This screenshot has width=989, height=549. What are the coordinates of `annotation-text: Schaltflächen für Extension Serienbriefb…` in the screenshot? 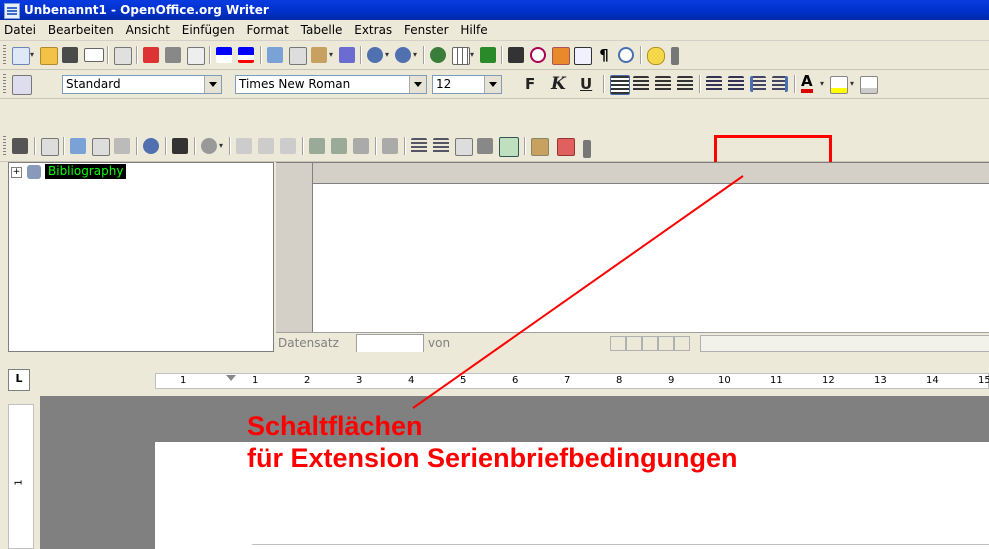 It's located at (492, 442).